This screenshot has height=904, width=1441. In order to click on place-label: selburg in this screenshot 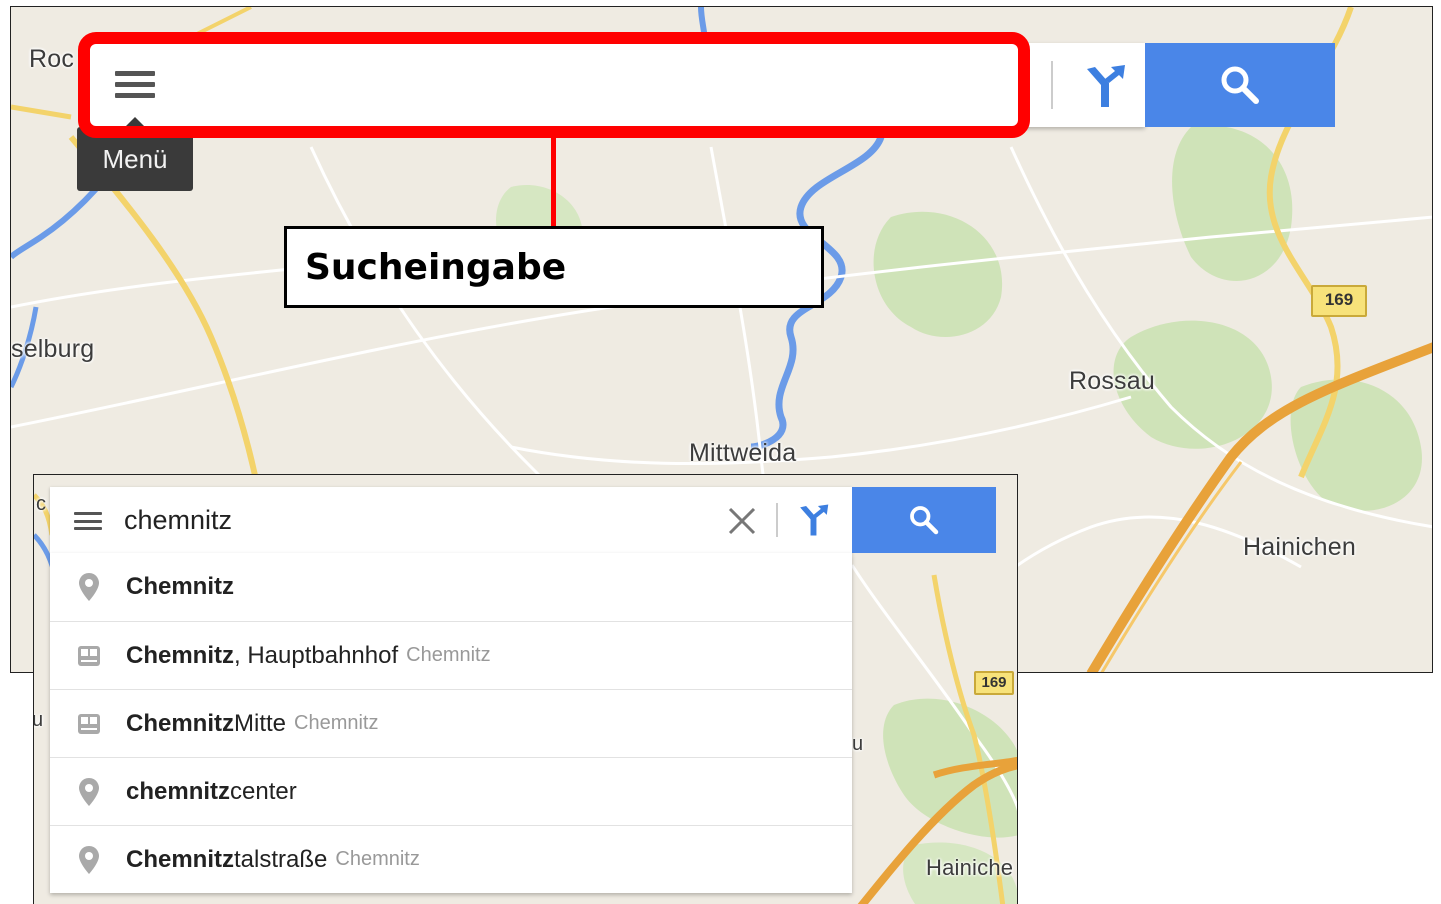, I will do `click(53, 349)`.